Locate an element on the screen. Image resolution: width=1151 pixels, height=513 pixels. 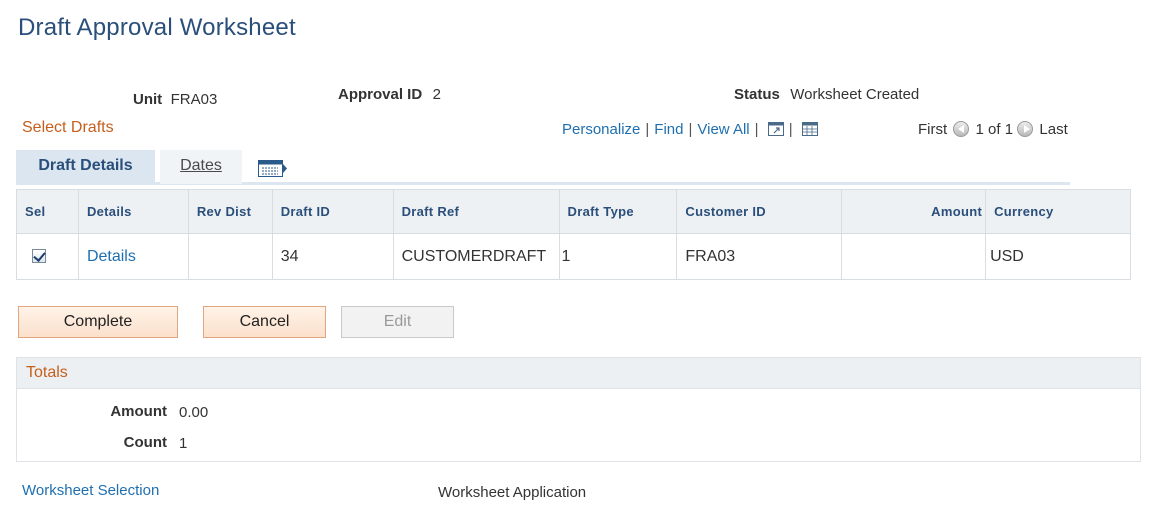
edit-button: Edit is located at coordinates (397, 322).